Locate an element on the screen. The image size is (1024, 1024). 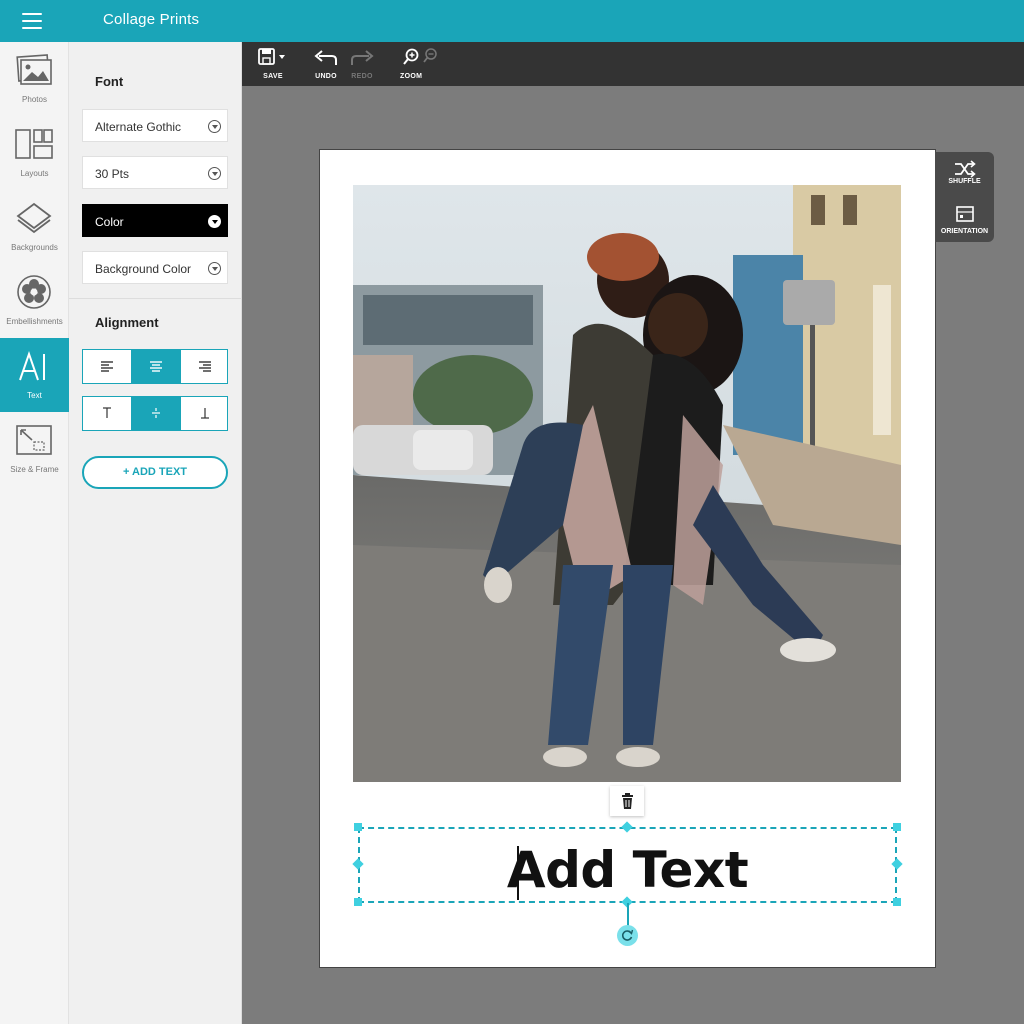
background-color-select: Background Color is located at coordinates (155, 267).